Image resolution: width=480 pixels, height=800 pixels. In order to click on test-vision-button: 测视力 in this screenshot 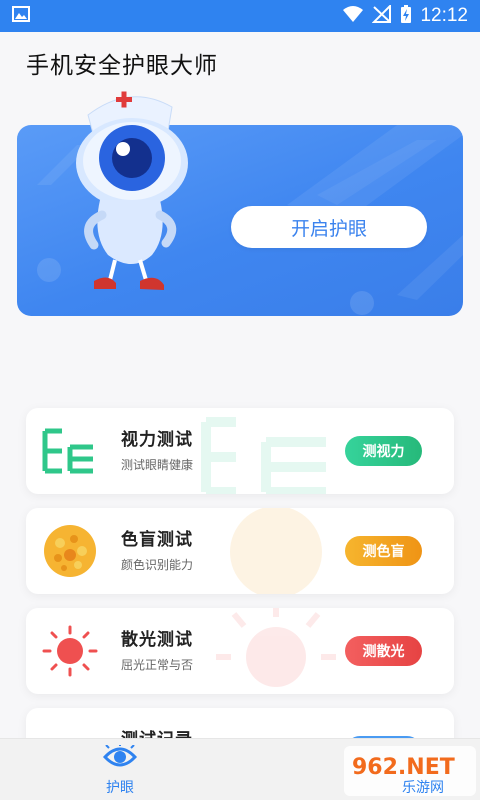, I will do `click(383, 451)`.